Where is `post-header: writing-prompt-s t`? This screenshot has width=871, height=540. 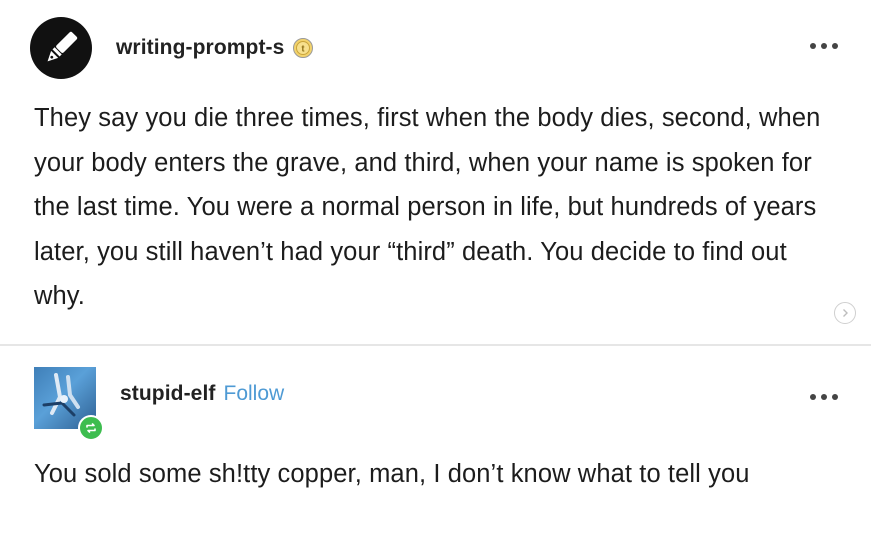
post-header: writing-prompt-s t is located at coordinates (172, 48).